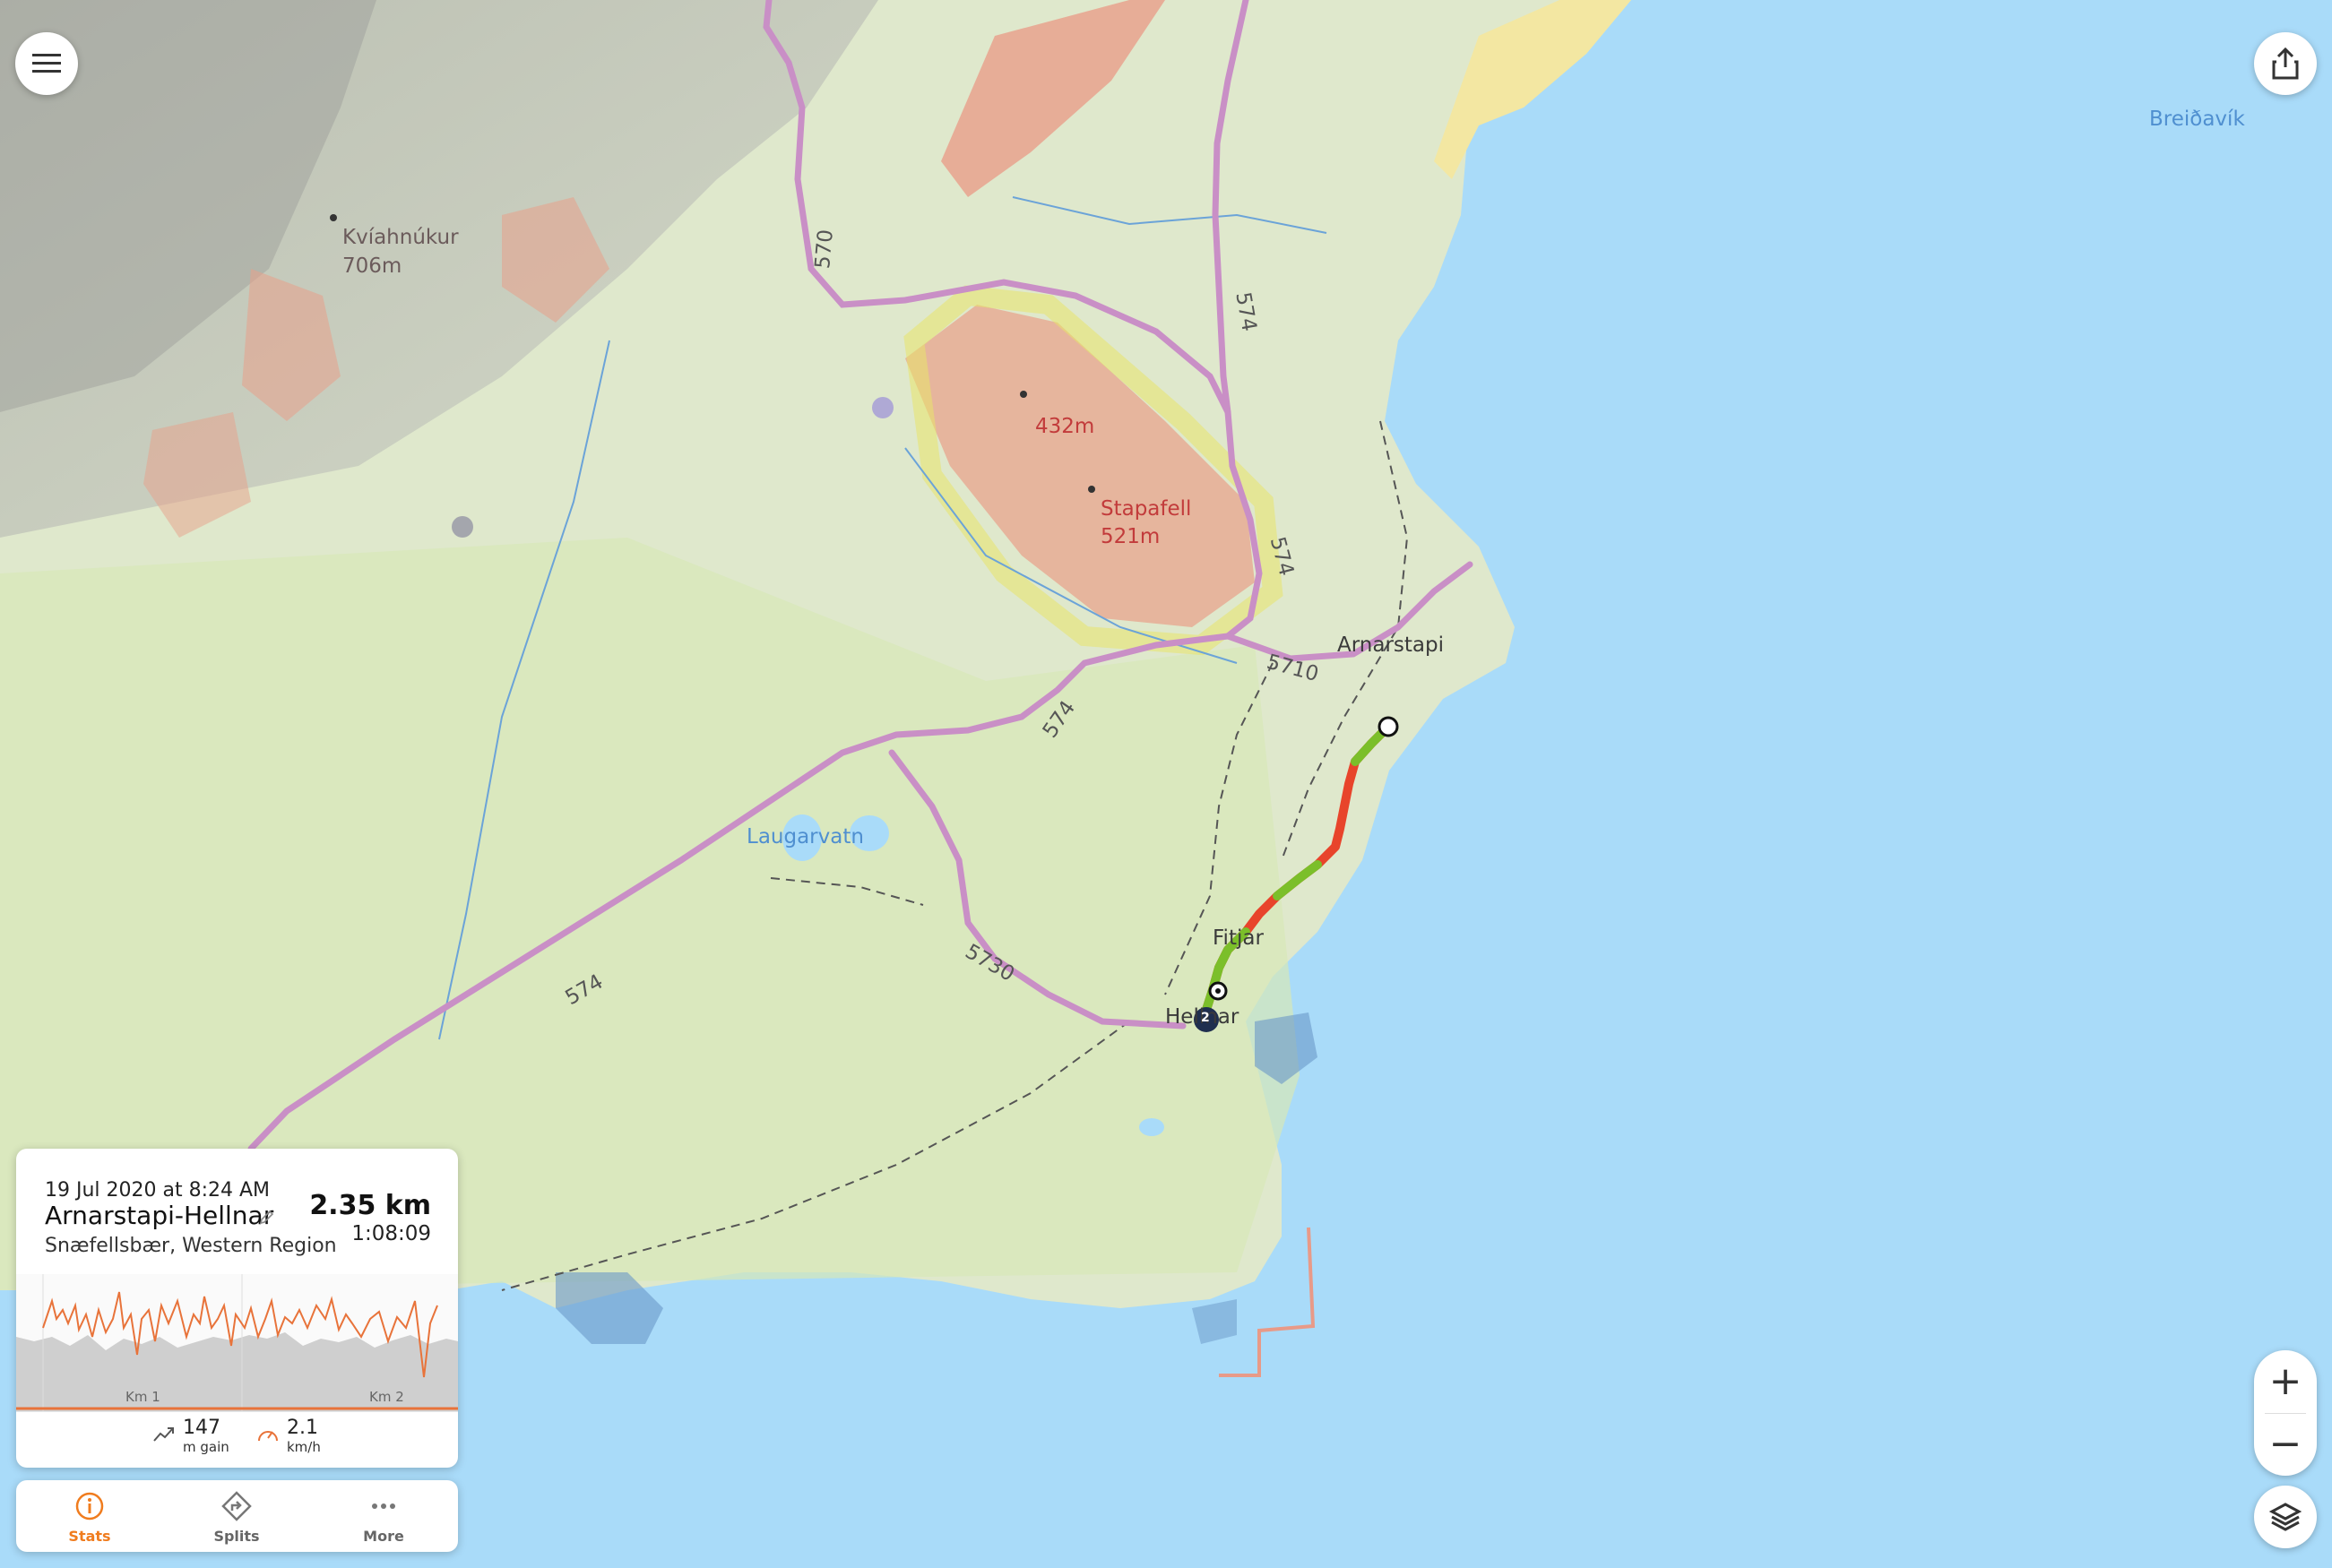 The height and width of the screenshot is (1568, 2332). I want to click on elevation-gain-stat: 147 m gain, so click(190, 1436).